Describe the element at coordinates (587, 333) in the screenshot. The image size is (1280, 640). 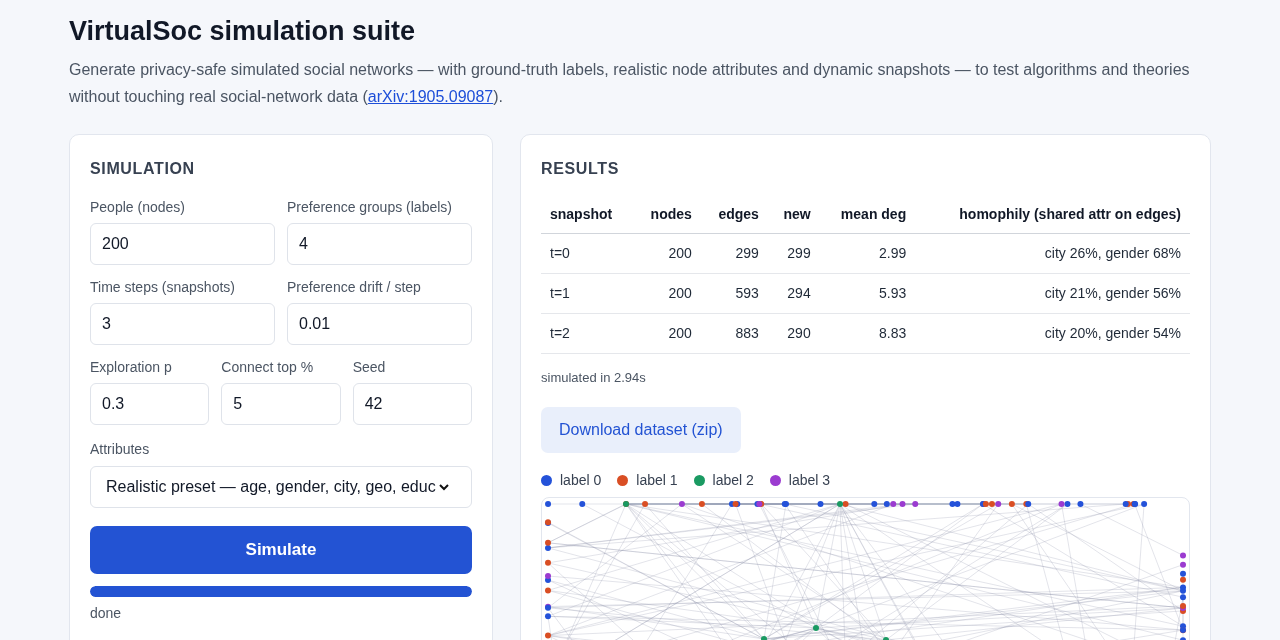
I see `table-cell: t=2` at that location.